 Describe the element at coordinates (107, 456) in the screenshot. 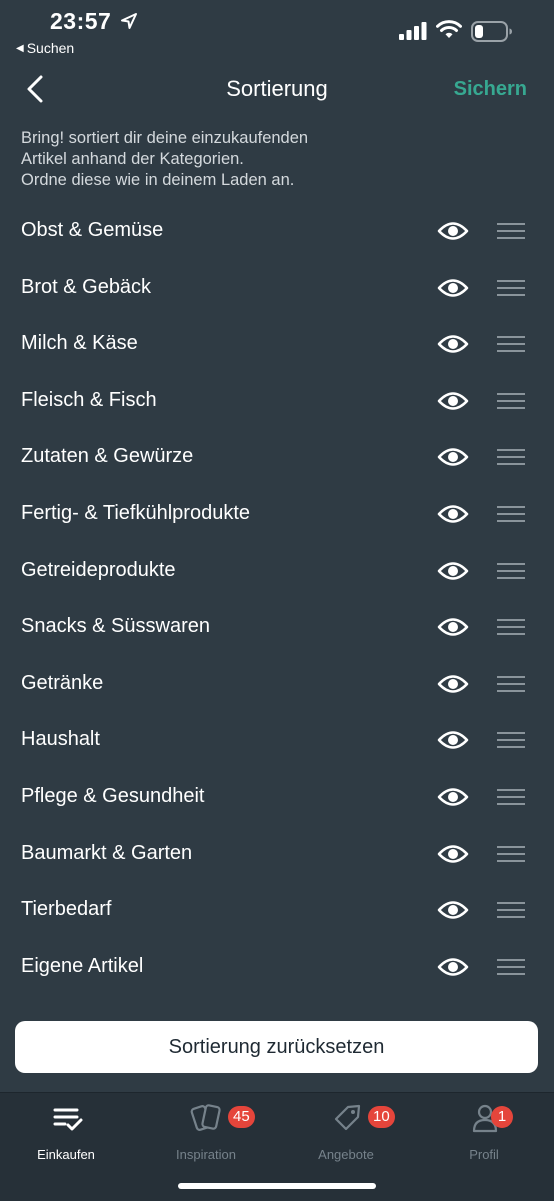

I see `category-label: Zutaten & Gewürze` at that location.